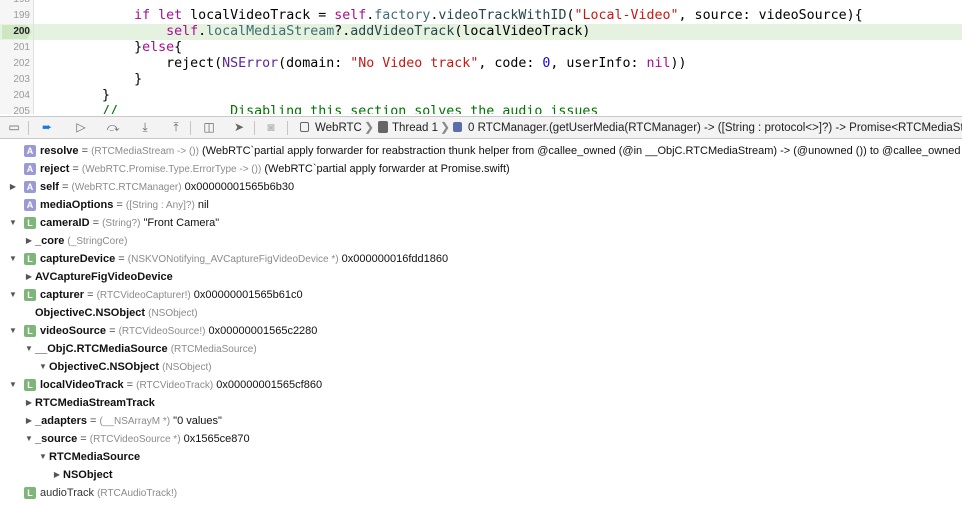 Image resolution: width=962 pixels, height=519 pixels. Describe the element at coordinates (481, 48) in the screenshot. I see `code-line: 201 }else{` at that location.